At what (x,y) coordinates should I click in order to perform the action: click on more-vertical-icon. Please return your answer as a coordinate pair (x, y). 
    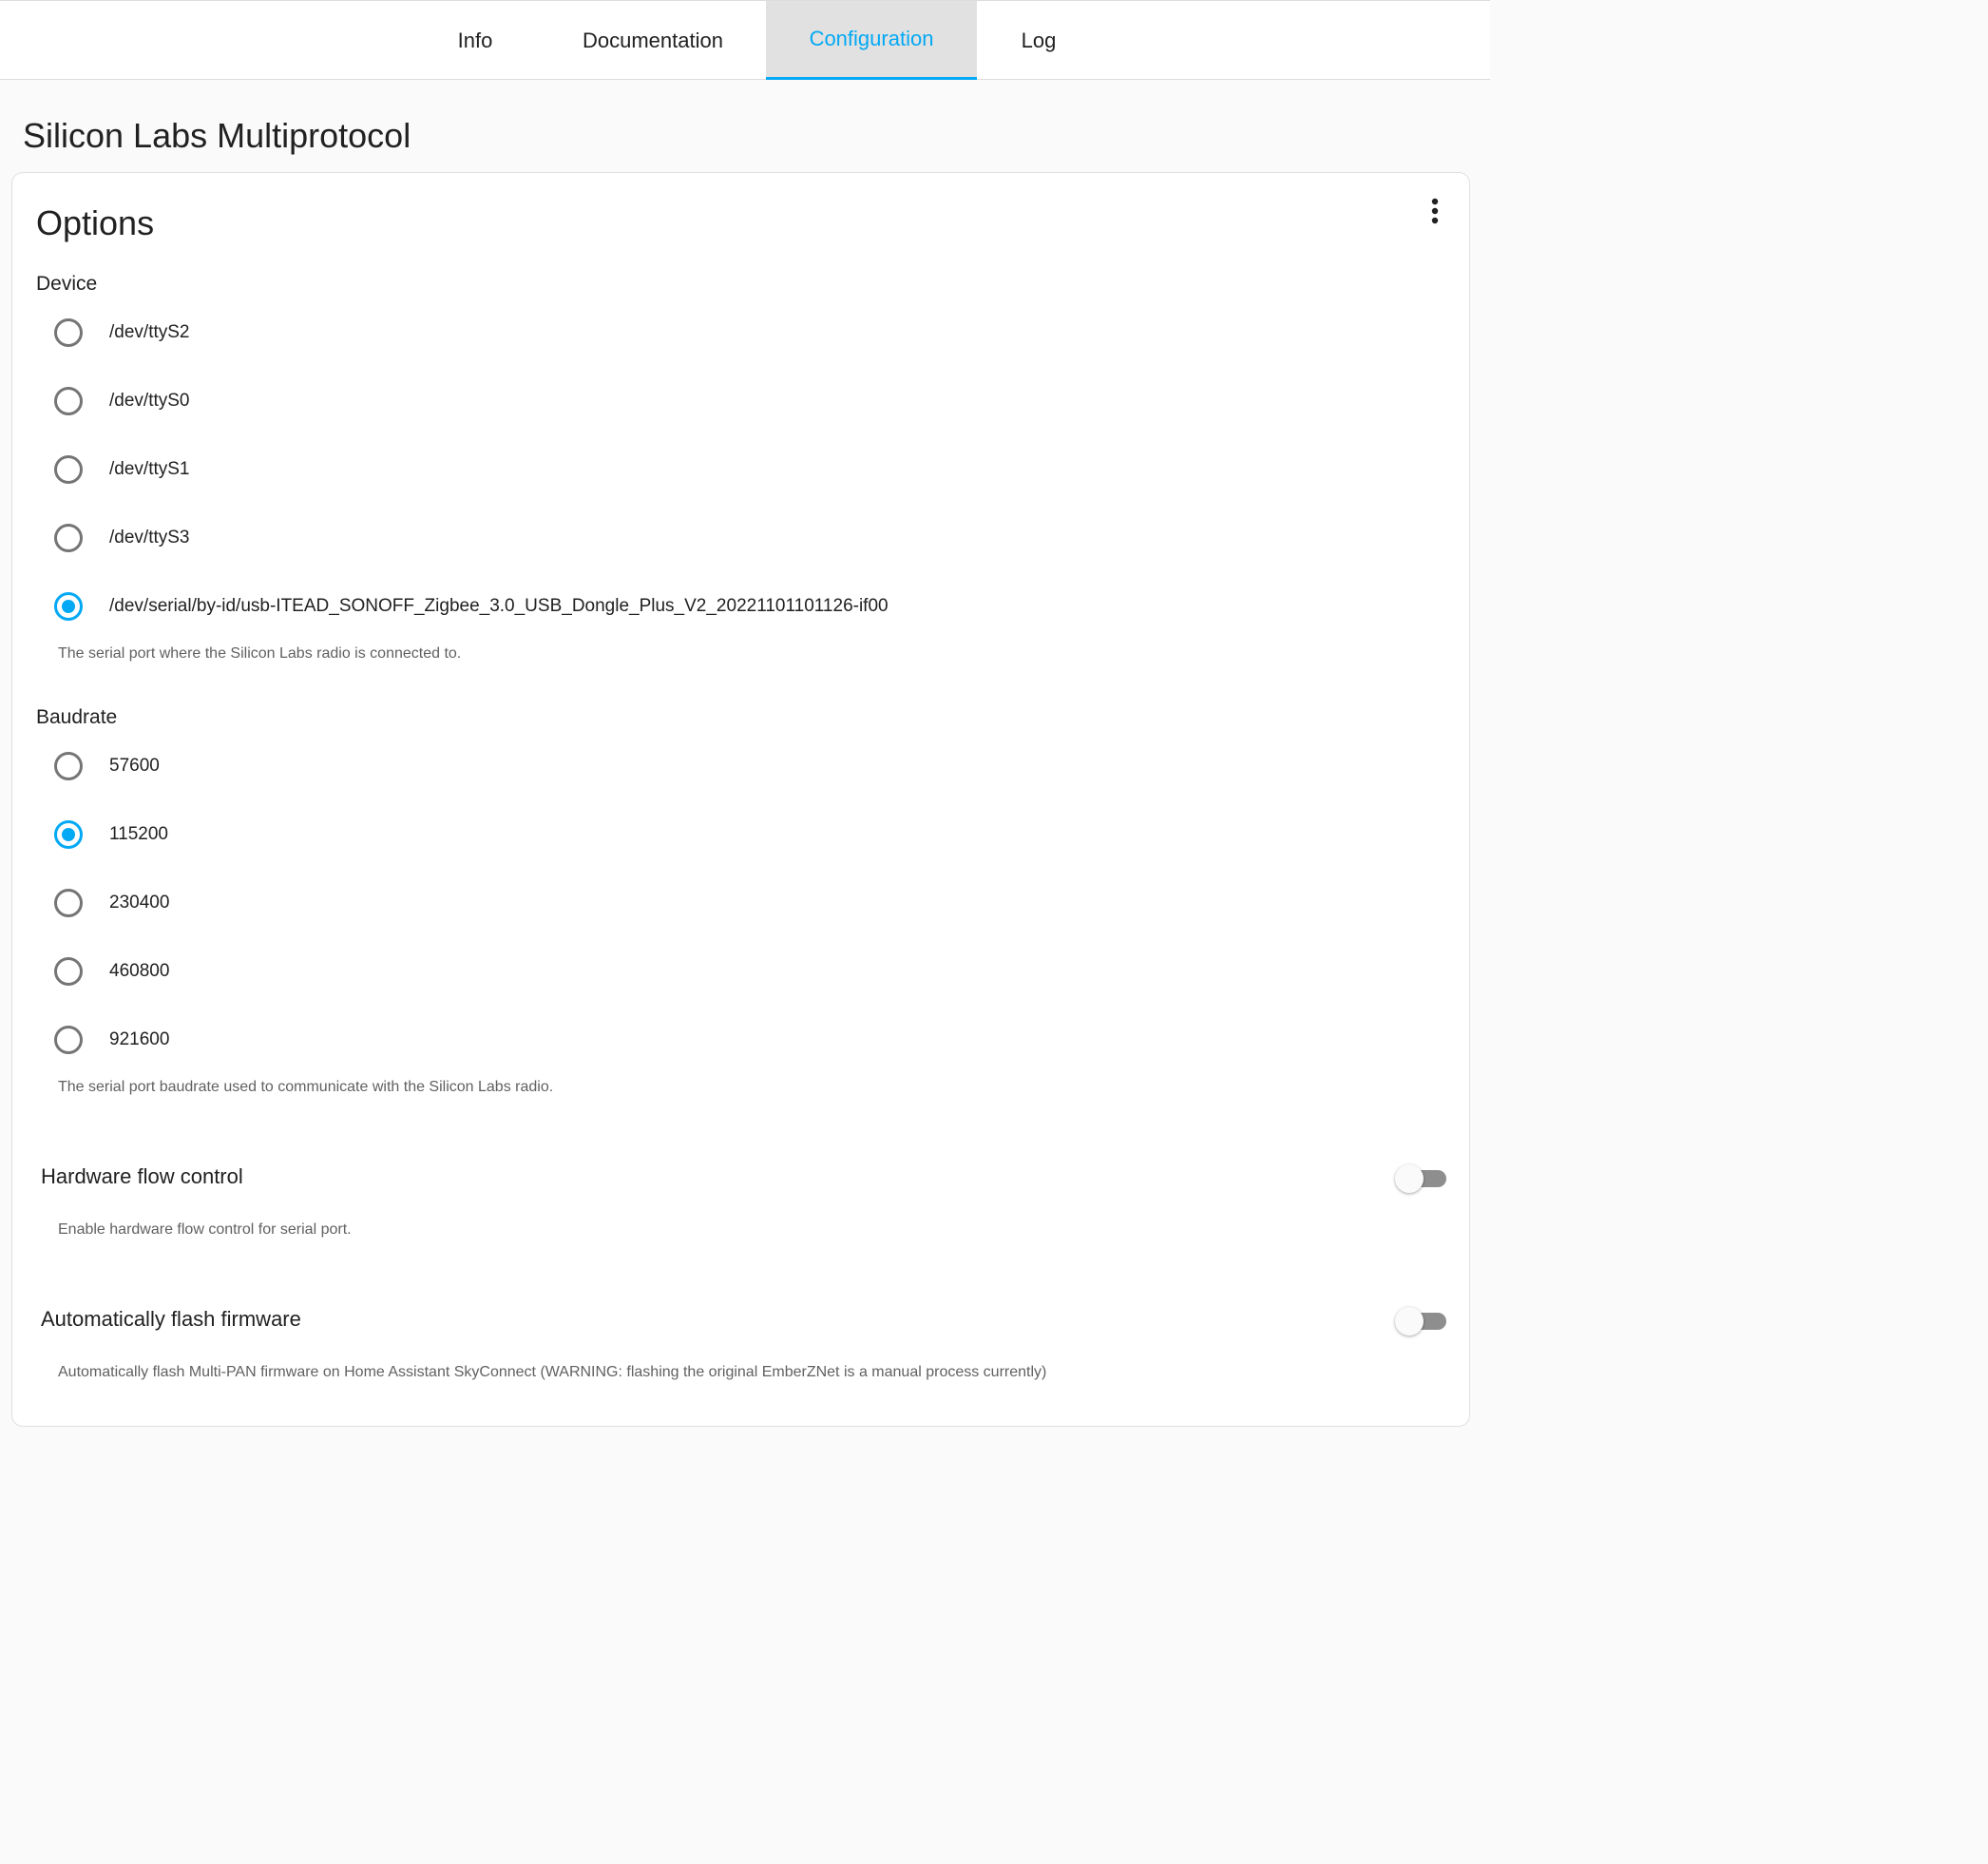
    Looking at the image, I should click on (1435, 211).